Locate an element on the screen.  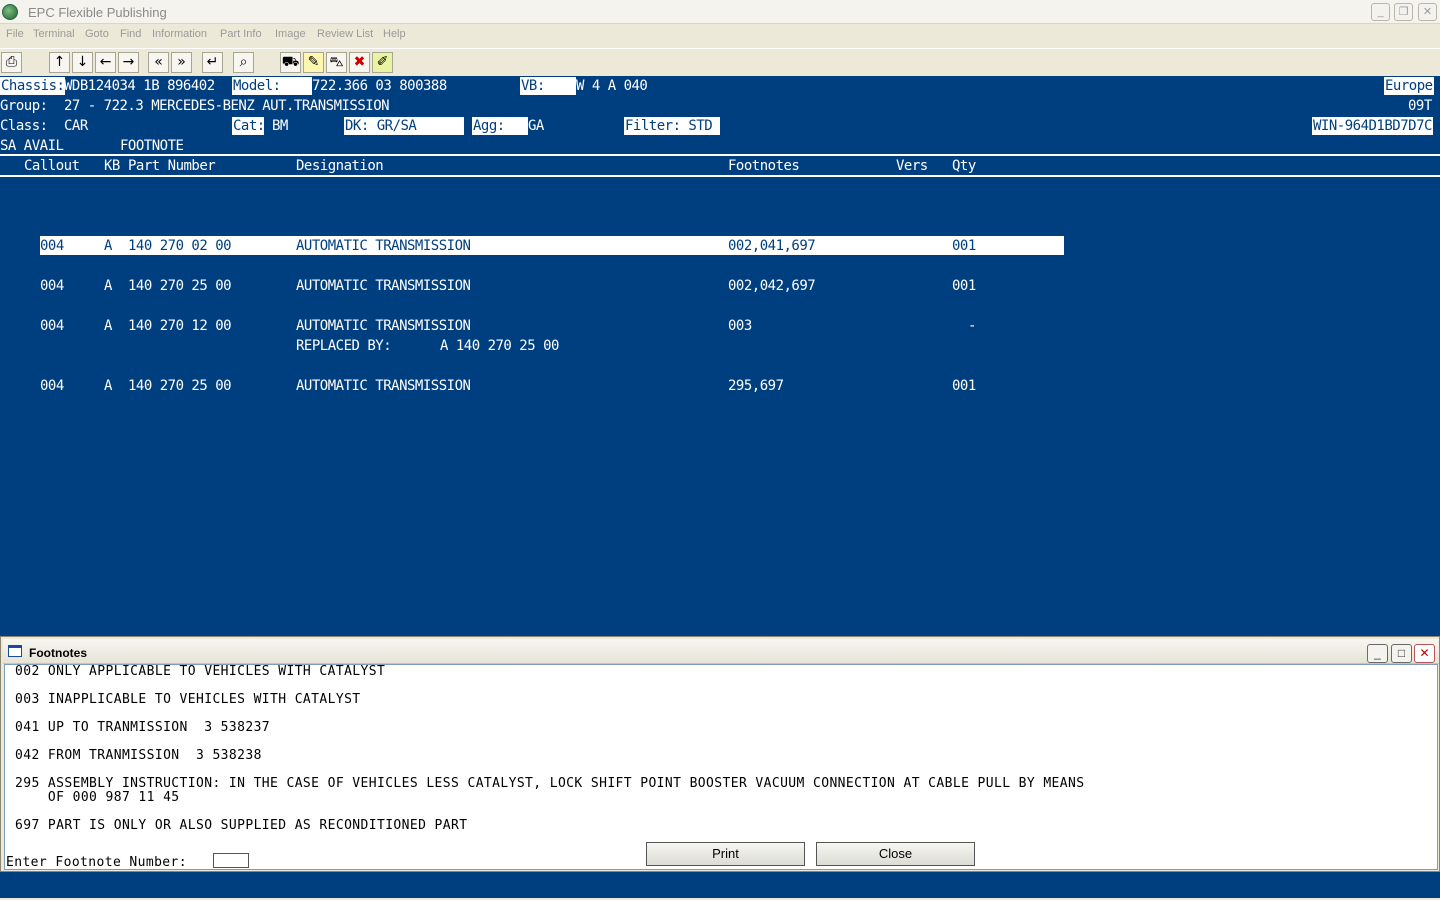
footnote-line: OF 000 987 11 45 is located at coordinates (97, 797).